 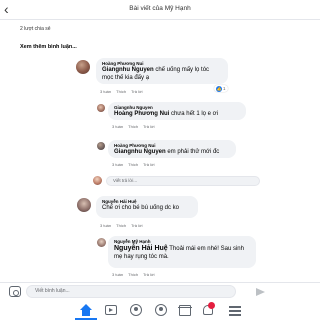 I want to click on comment-text: Giangnhu Nguyen em phải thử mới đc, so click(x=167, y=152).